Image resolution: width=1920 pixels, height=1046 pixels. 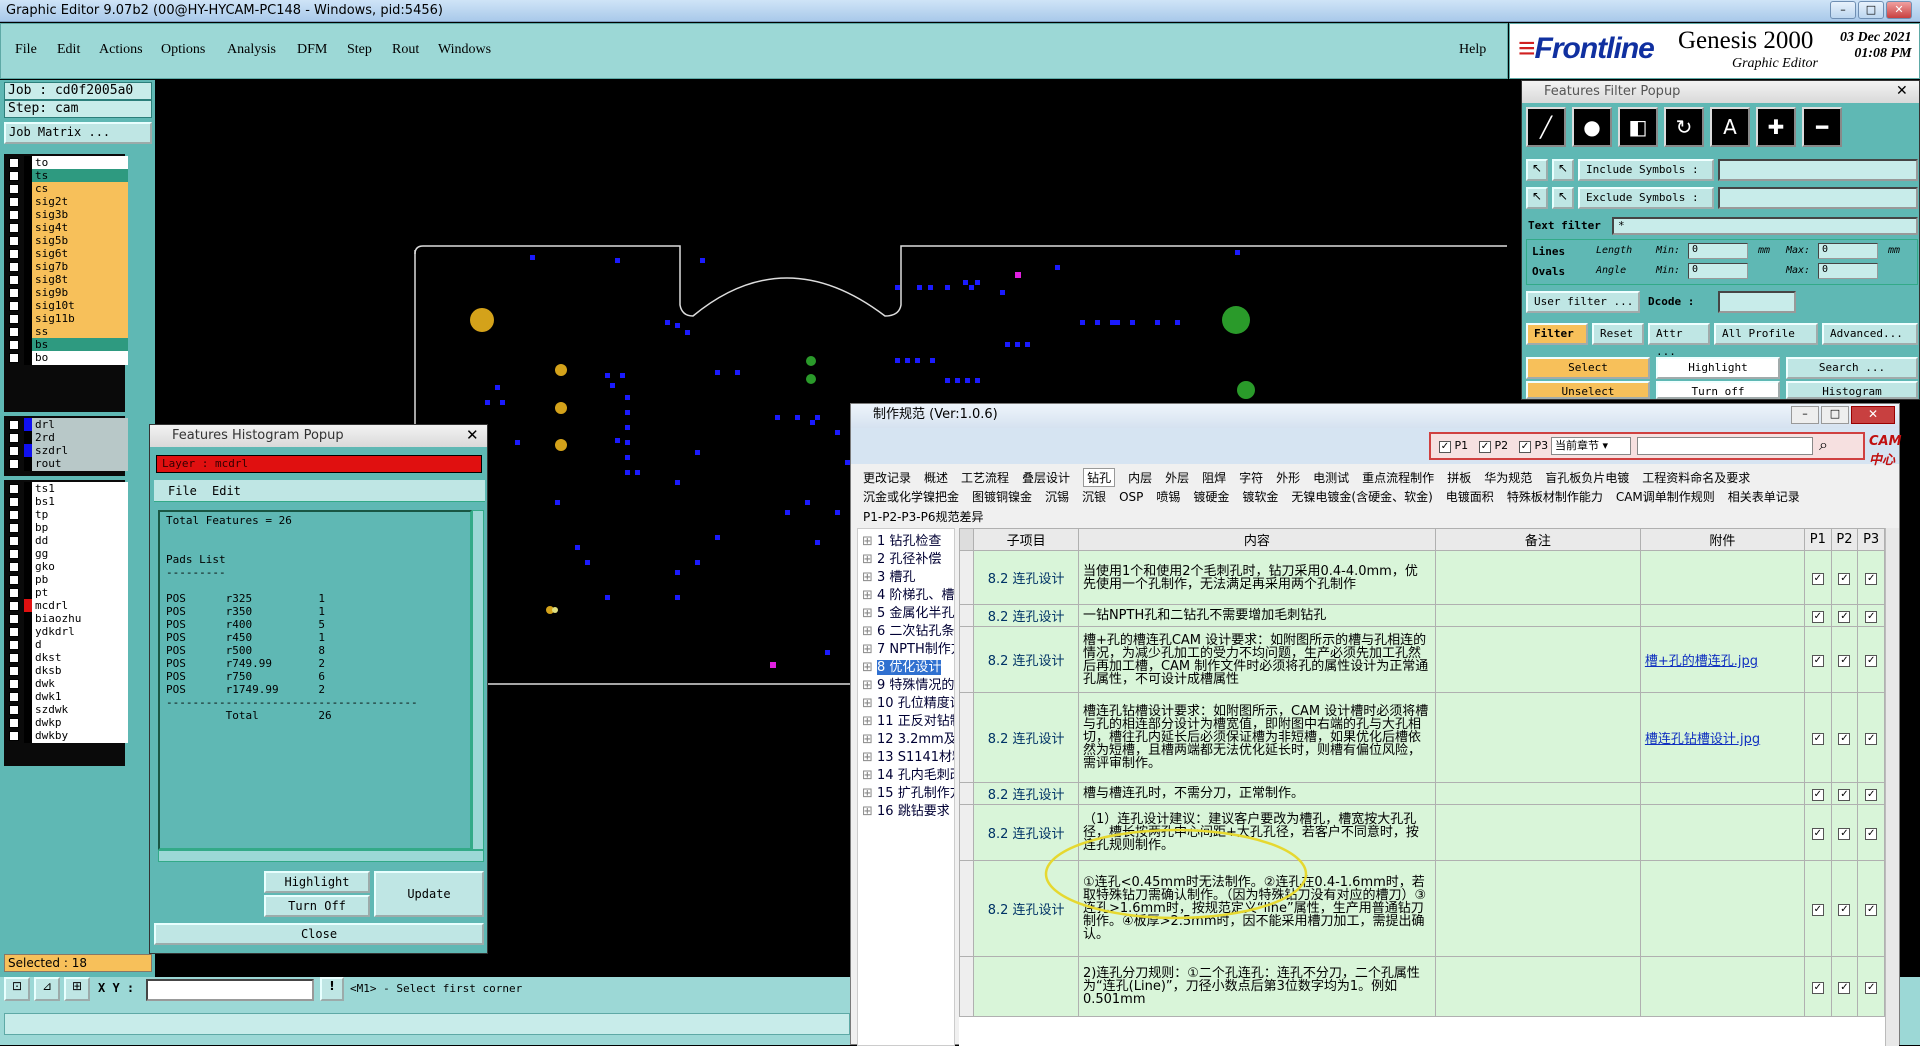 What do you see at coordinates (1493, 446) in the screenshot?
I see `p2-filter-checkbox: ✓ P2` at bounding box center [1493, 446].